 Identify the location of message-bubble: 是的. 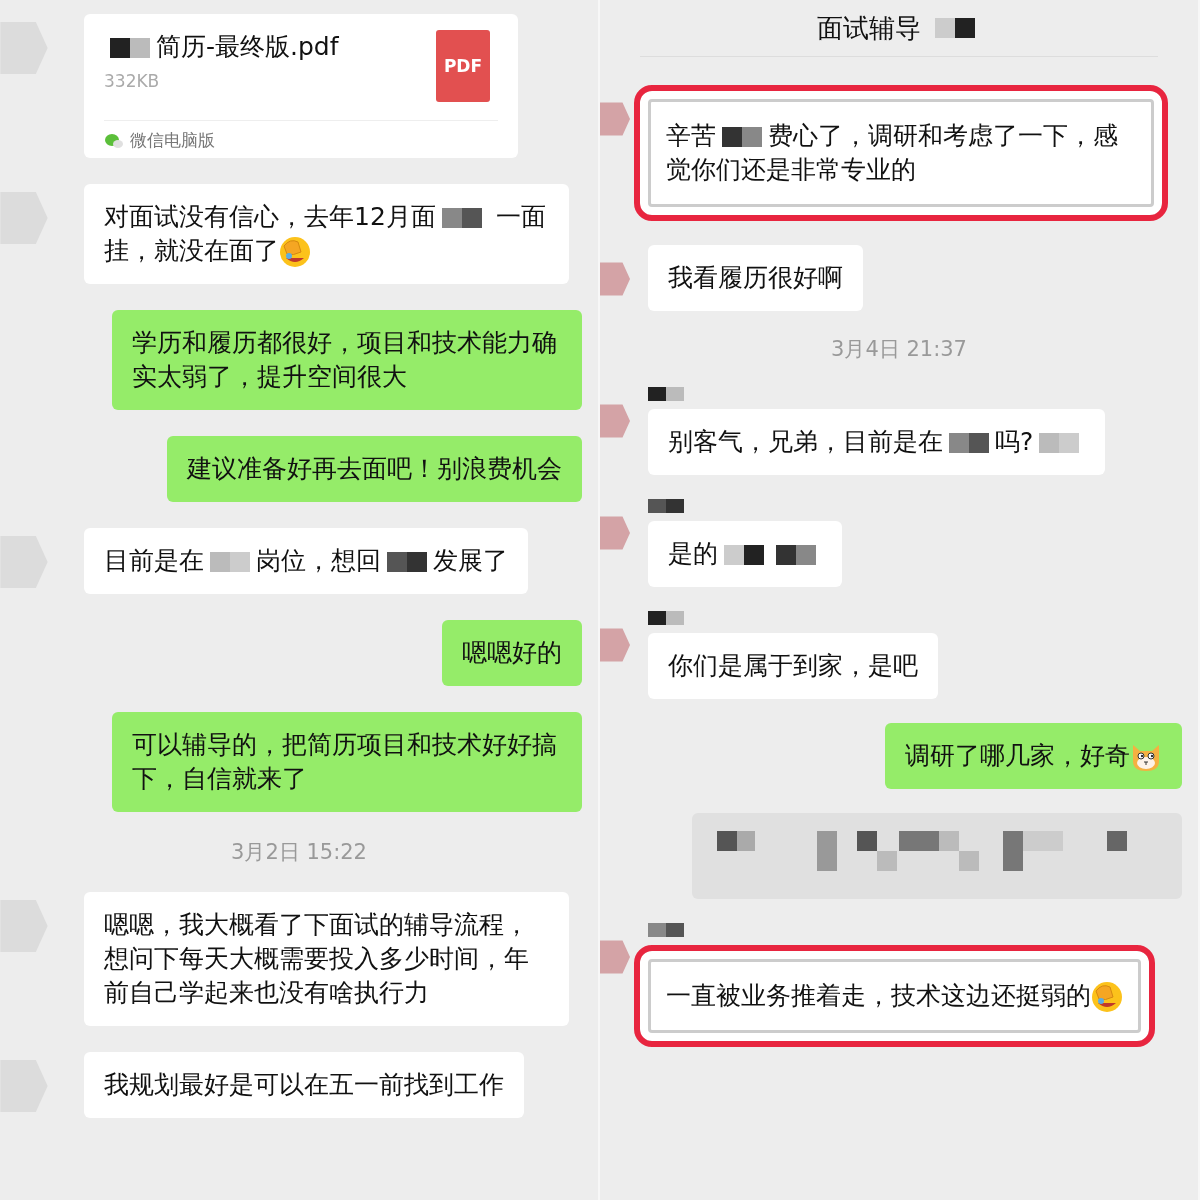
(745, 554).